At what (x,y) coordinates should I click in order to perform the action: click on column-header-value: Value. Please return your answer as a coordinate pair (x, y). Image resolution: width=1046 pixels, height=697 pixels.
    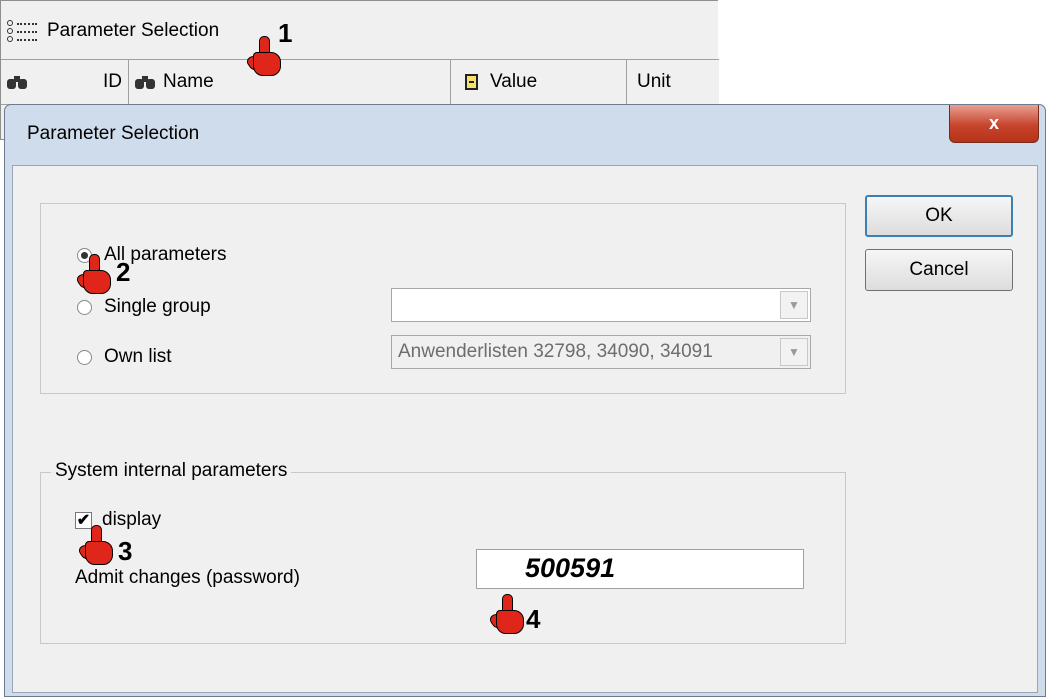
    Looking at the image, I should click on (539, 82).